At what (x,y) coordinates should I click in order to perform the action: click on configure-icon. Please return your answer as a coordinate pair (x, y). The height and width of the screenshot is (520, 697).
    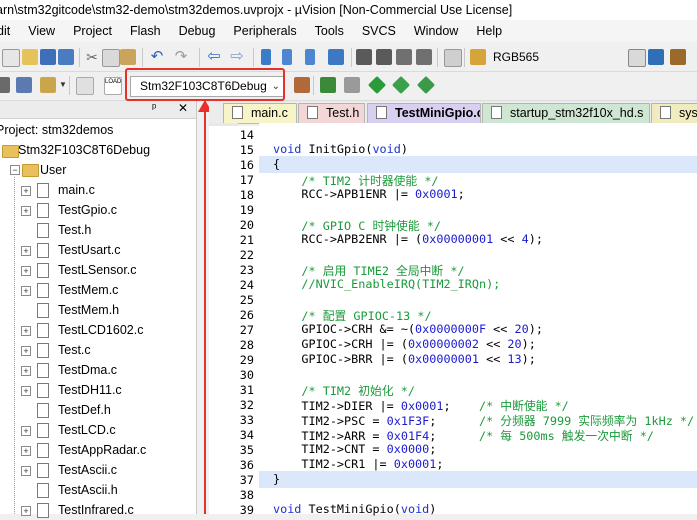
    Looking at the image, I should click on (678, 57).